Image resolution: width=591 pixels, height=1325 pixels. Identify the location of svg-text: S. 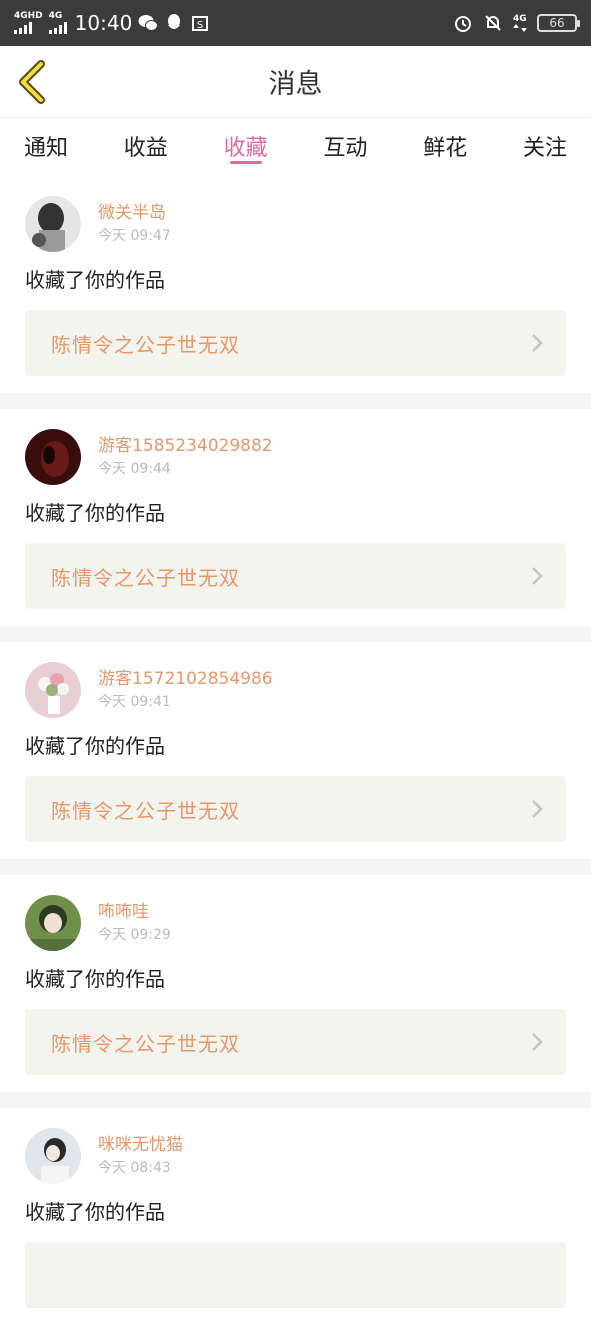
(200, 25).